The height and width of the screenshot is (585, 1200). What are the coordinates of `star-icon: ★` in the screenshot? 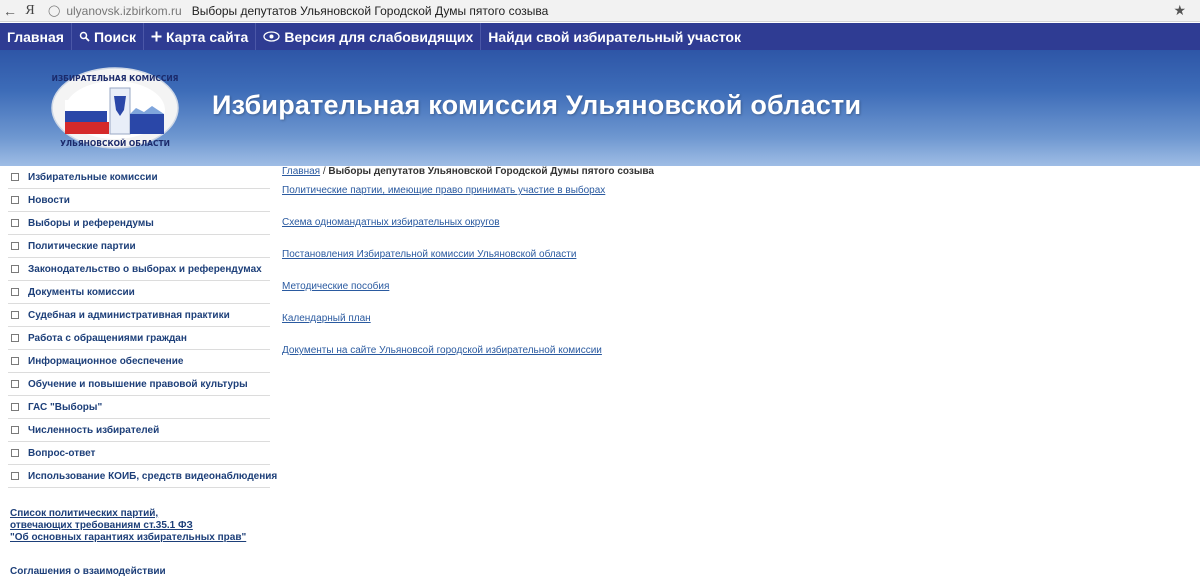 It's located at (1179, 10).